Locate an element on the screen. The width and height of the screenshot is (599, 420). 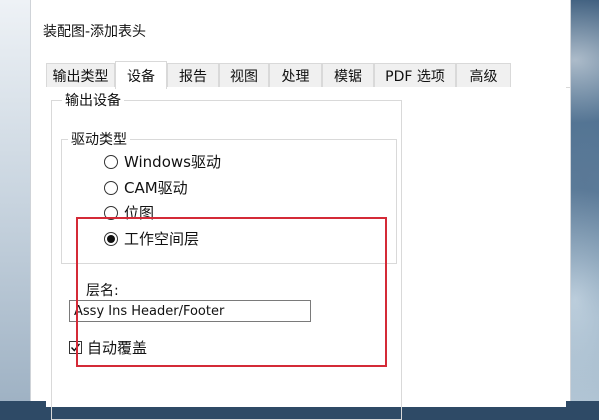
driver-type-group-label: 驱动类型 is located at coordinates (99, 139).